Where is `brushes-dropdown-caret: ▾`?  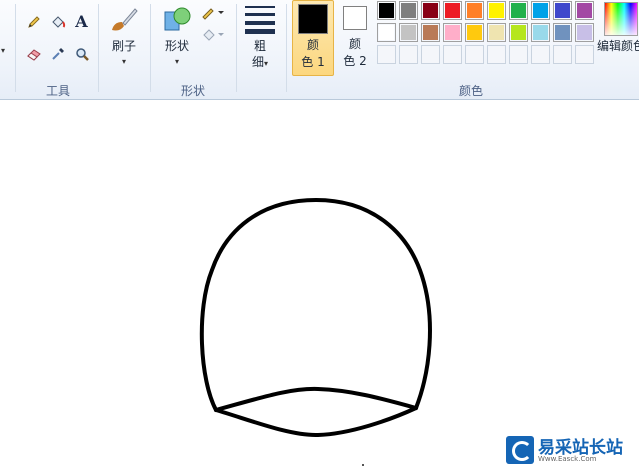 brushes-dropdown-caret: ▾ is located at coordinates (123, 61).